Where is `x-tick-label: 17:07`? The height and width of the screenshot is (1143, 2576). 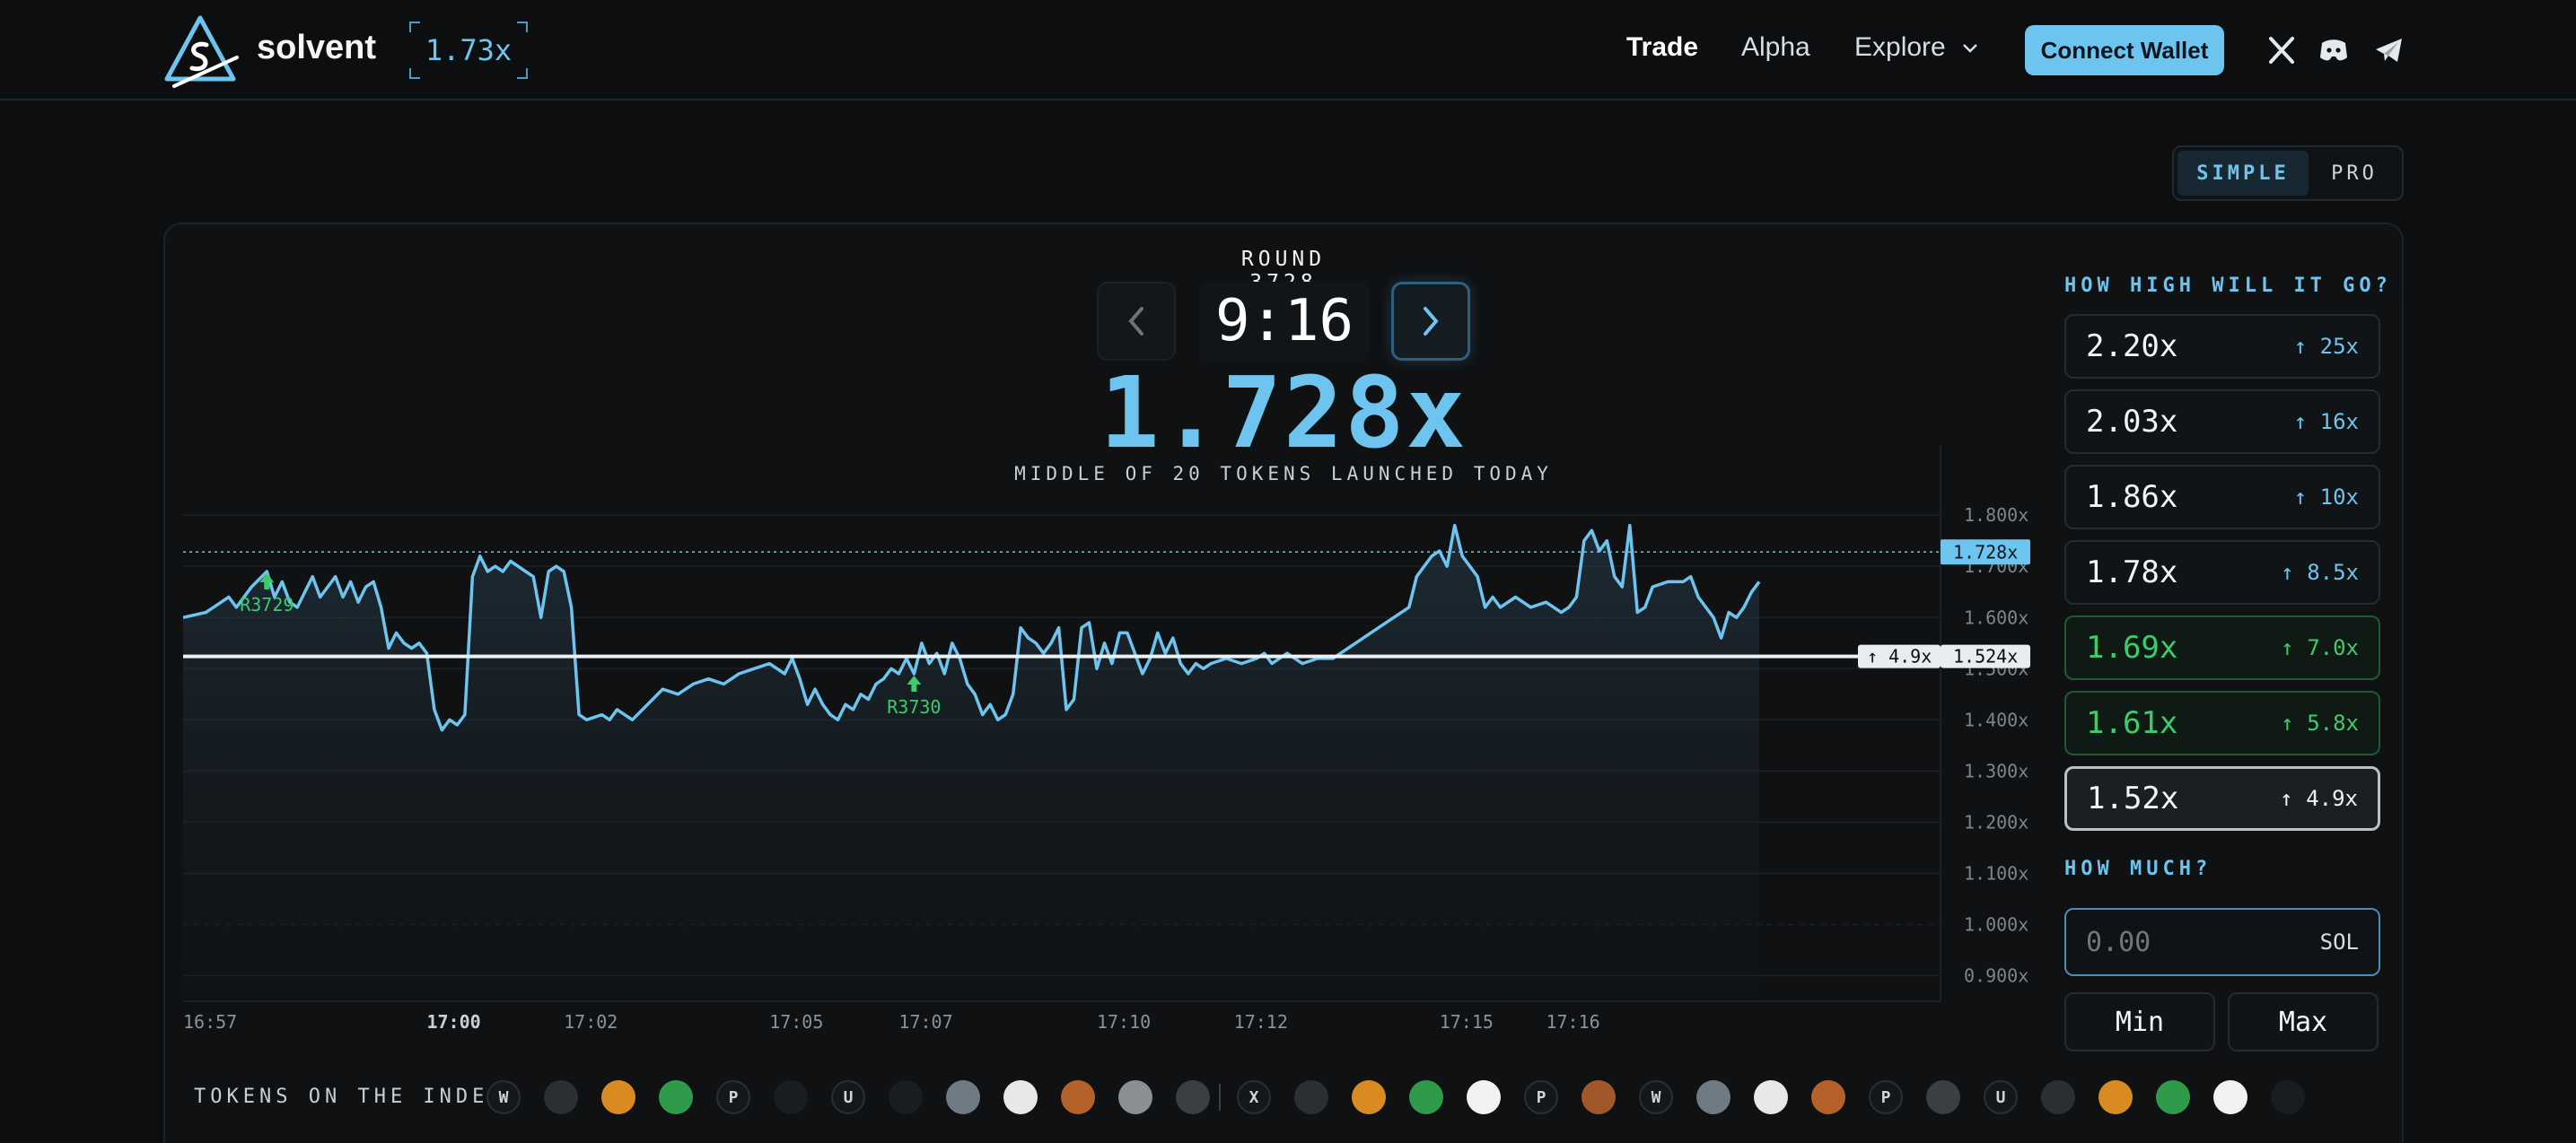 x-tick-label: 17:07 is located at coordinates (925, 1022).